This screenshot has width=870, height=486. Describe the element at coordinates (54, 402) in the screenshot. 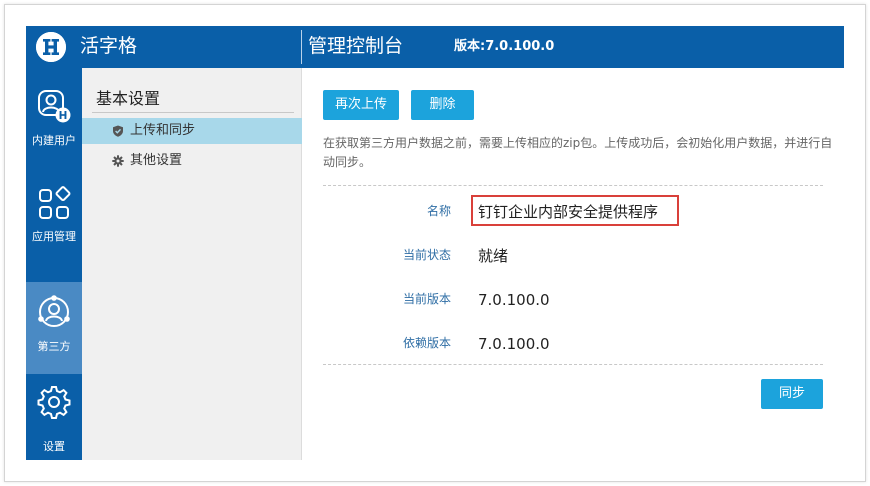

I see `gear-icon` at that location.